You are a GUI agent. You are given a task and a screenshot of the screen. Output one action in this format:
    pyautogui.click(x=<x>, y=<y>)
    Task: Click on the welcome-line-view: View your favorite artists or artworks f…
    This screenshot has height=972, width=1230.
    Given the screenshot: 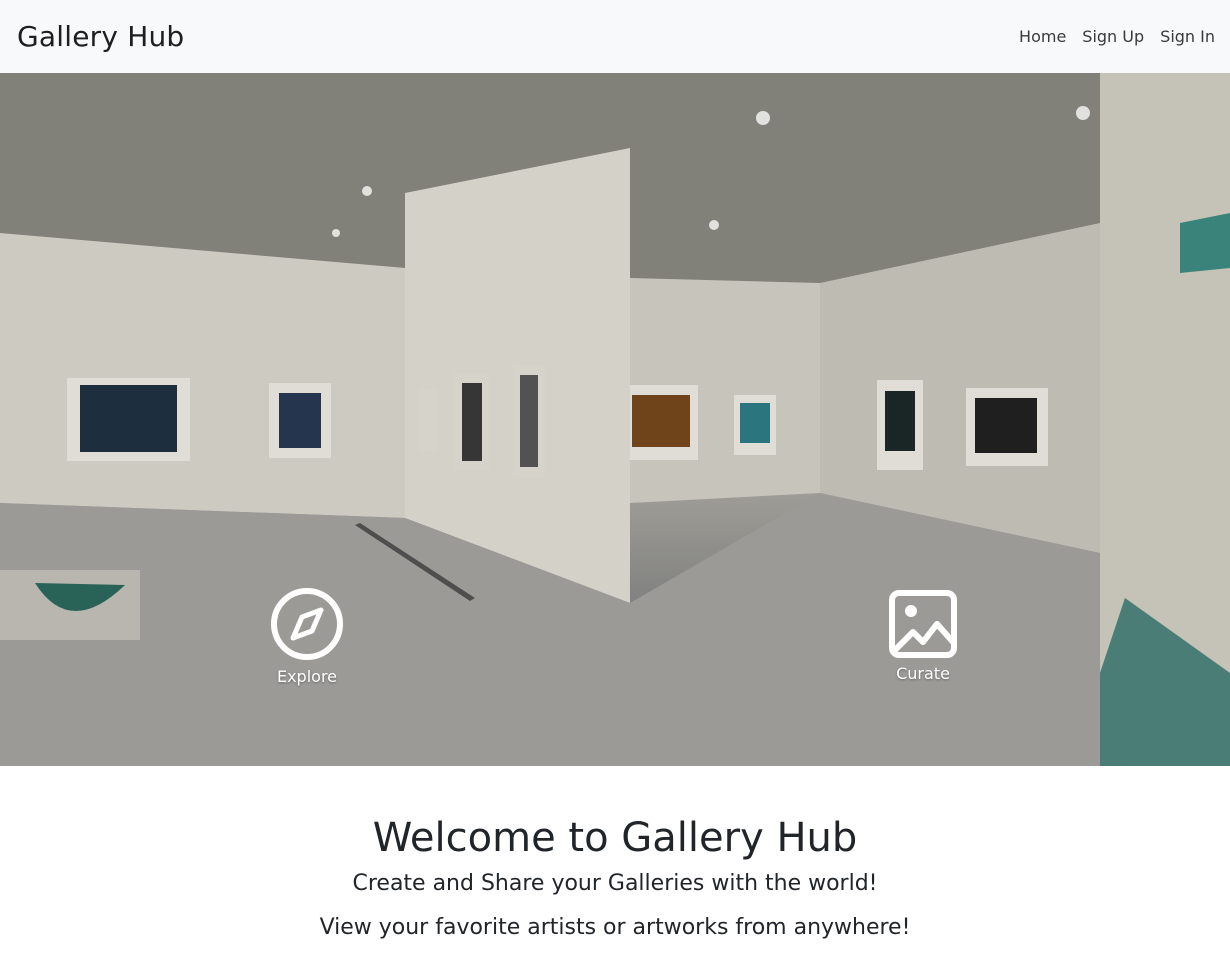 What is the action you would take?
    pyautogui.click(x=615, y=927)
    